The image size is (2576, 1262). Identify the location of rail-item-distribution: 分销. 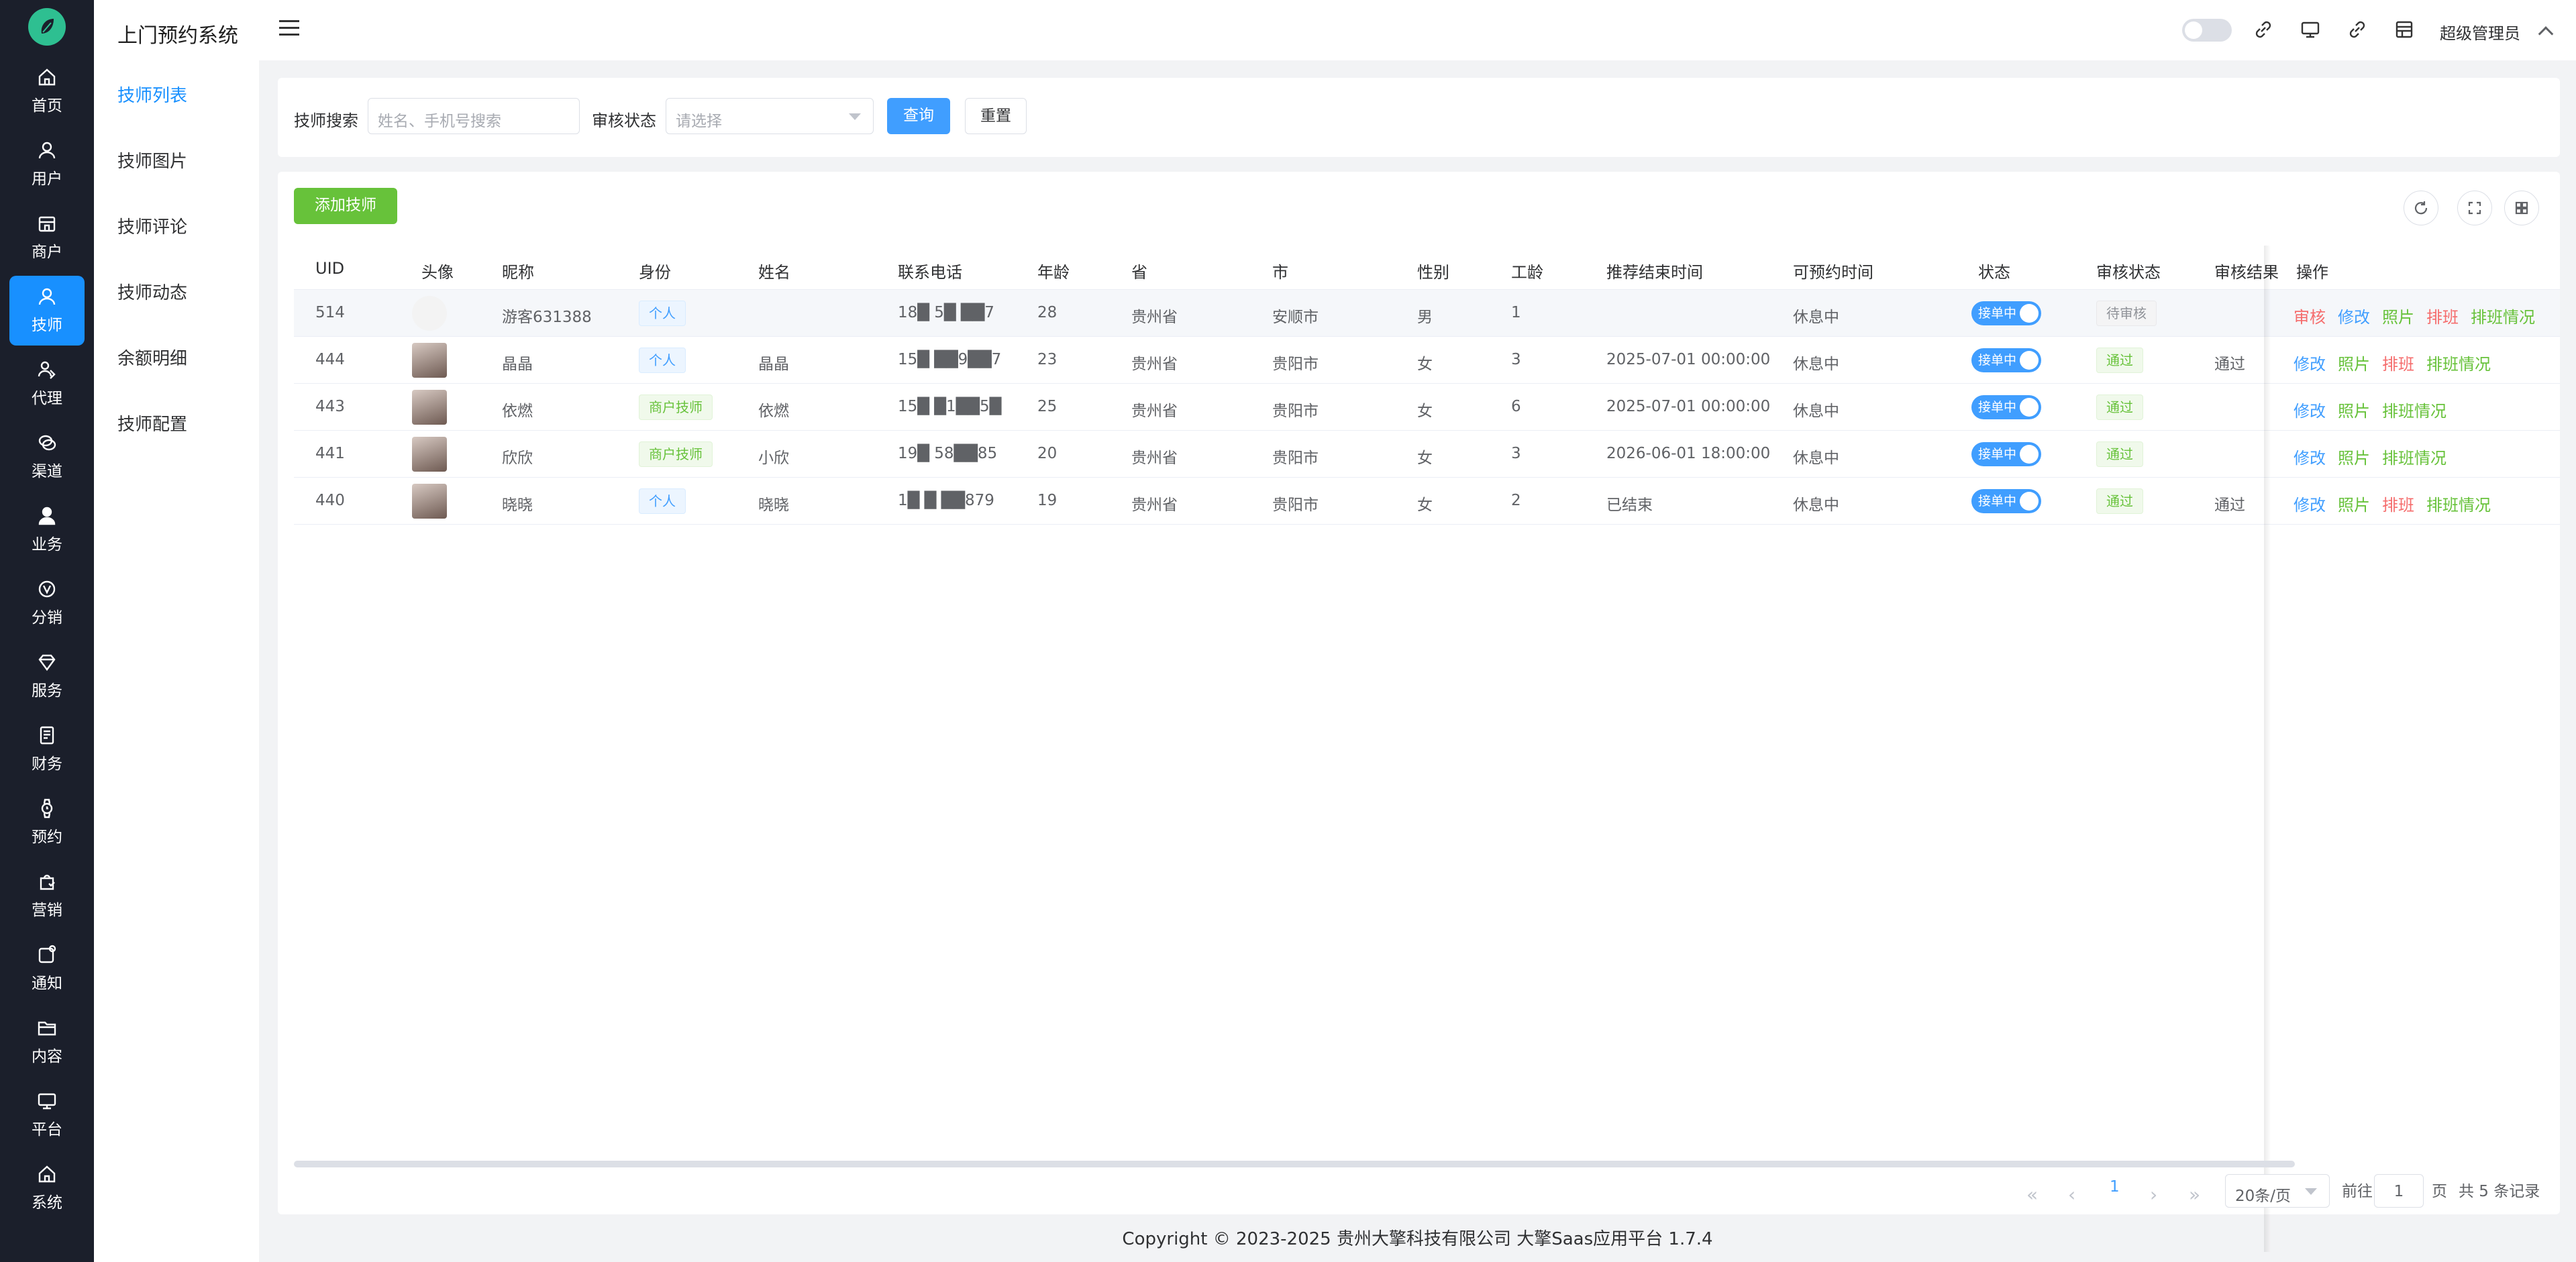
(47, 603).